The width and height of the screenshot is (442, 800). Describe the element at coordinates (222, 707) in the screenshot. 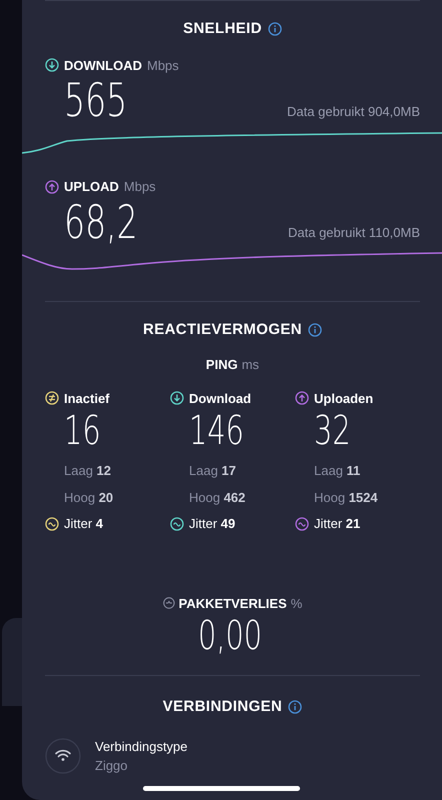

I see `section-title: VERBINDINGEN` at that location.